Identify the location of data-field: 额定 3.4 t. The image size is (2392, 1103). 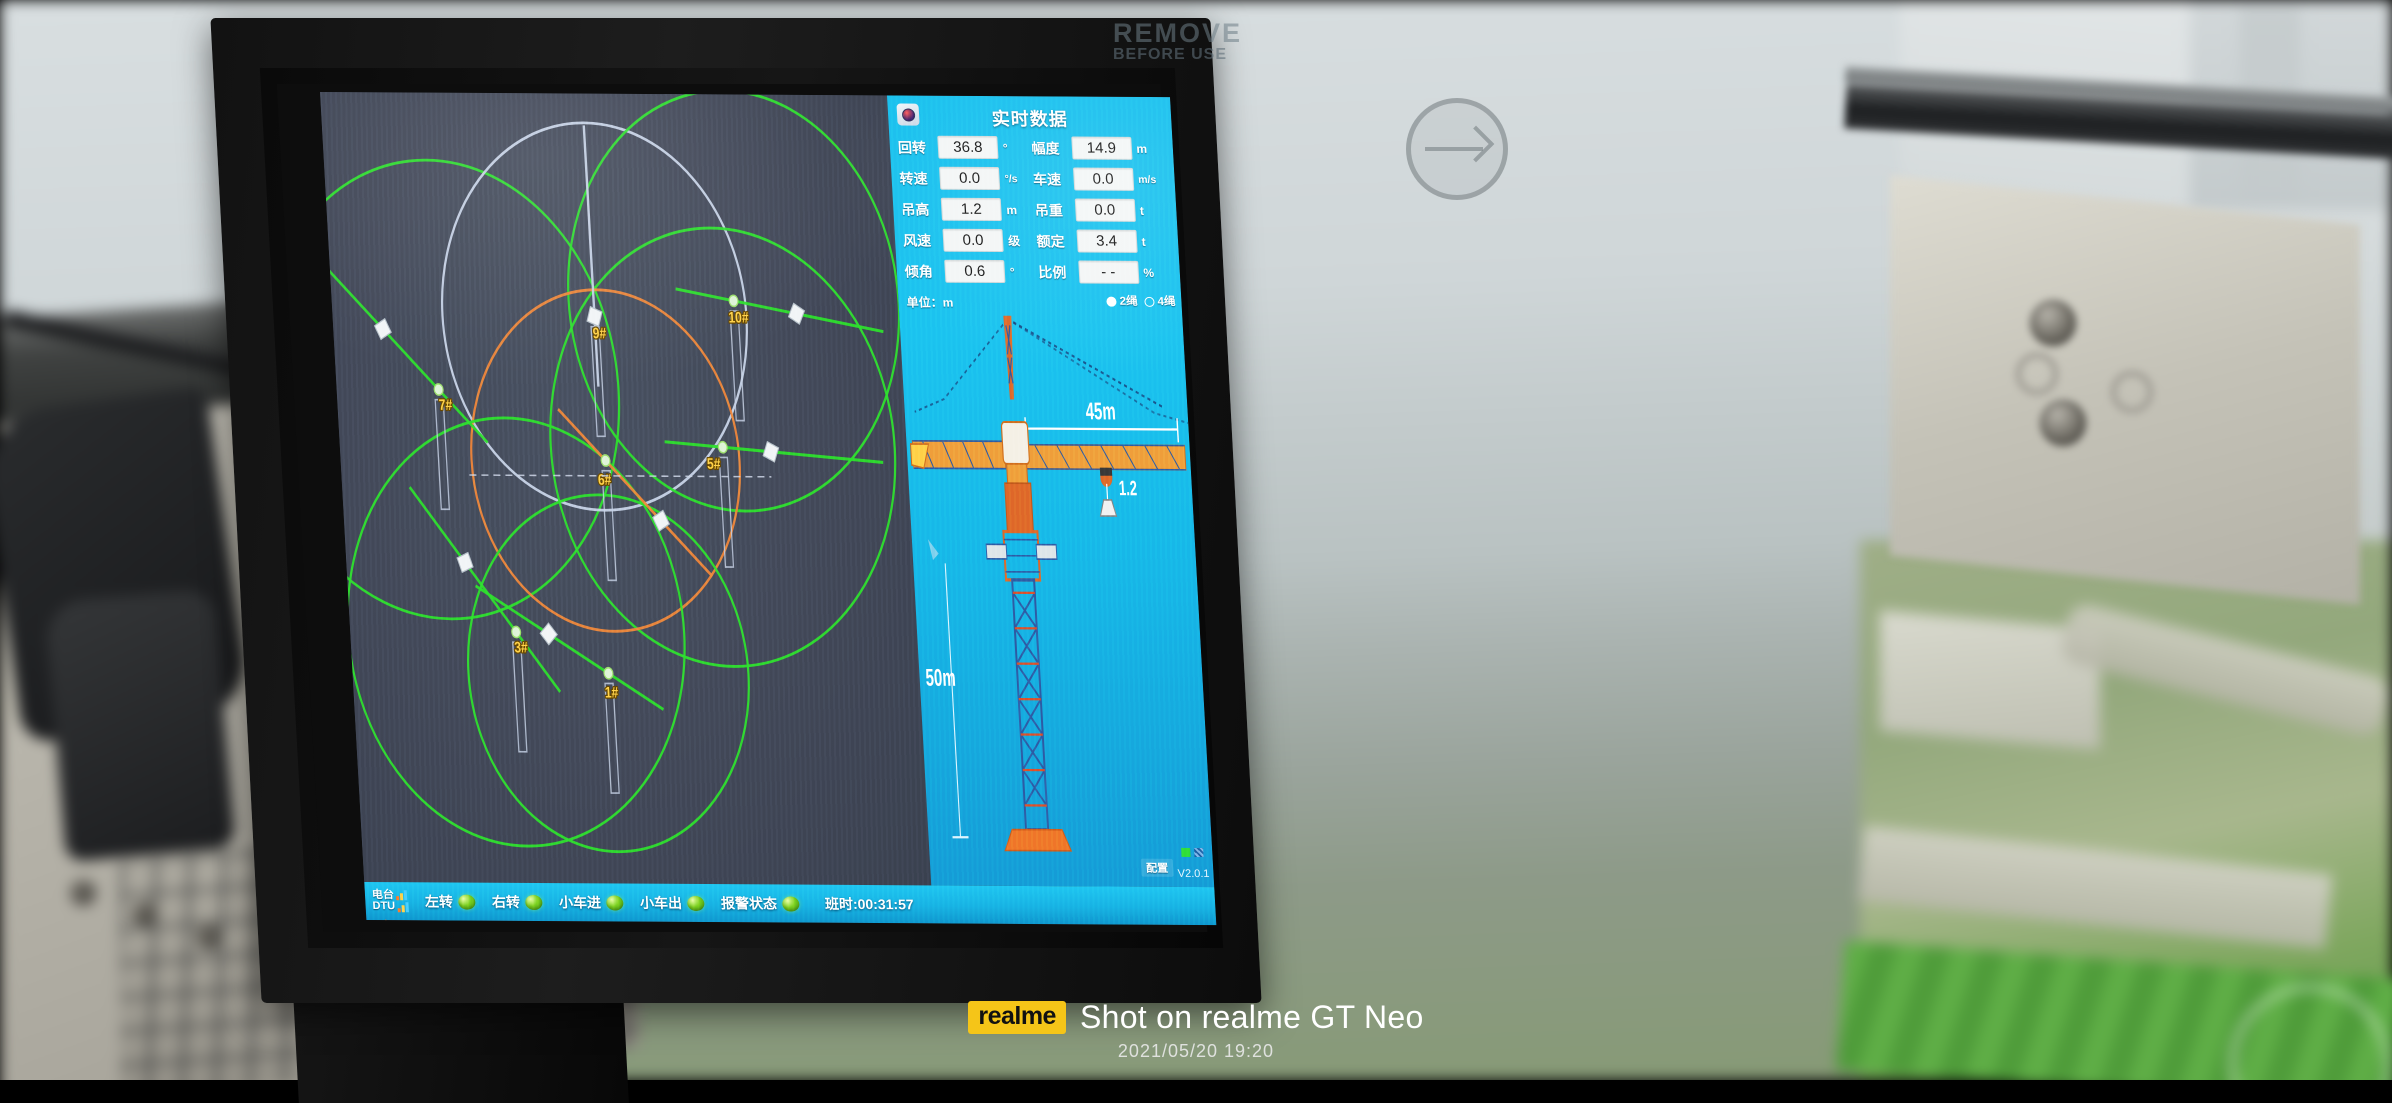
(1103, 241).